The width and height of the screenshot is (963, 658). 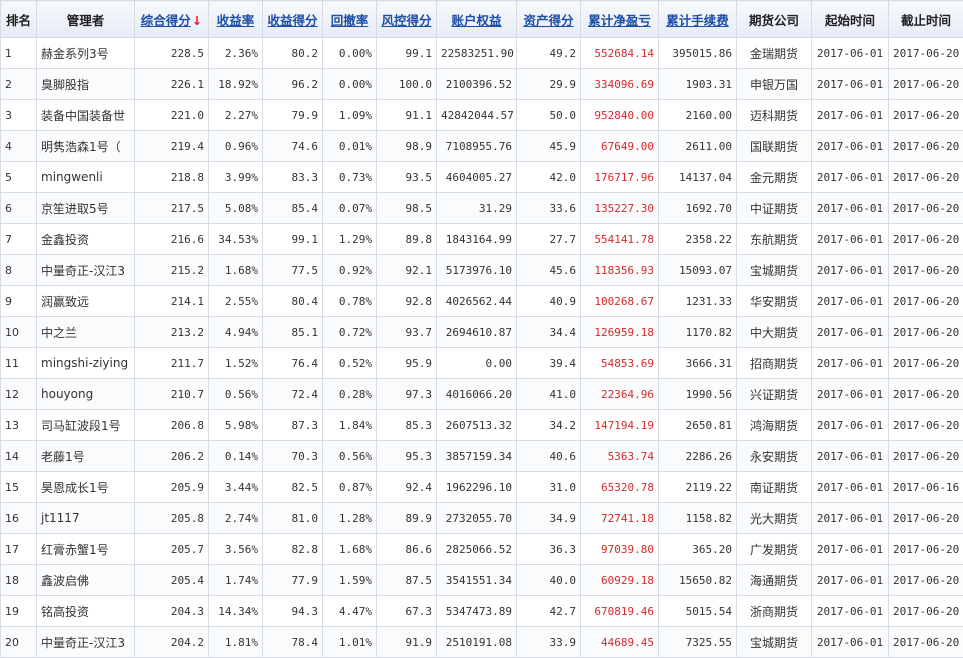 I want to click on asset-score-cell: 42.7, so click(x=549, y=611).